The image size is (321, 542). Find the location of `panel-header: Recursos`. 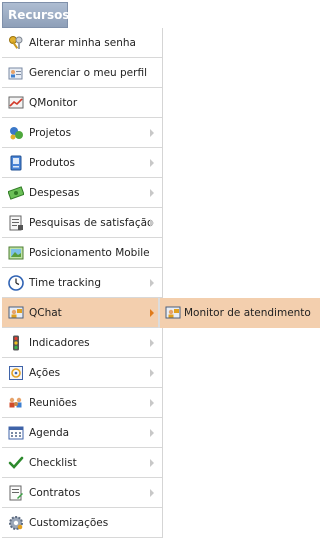

panel-header: Recursos is located at coordinates (36, 15).